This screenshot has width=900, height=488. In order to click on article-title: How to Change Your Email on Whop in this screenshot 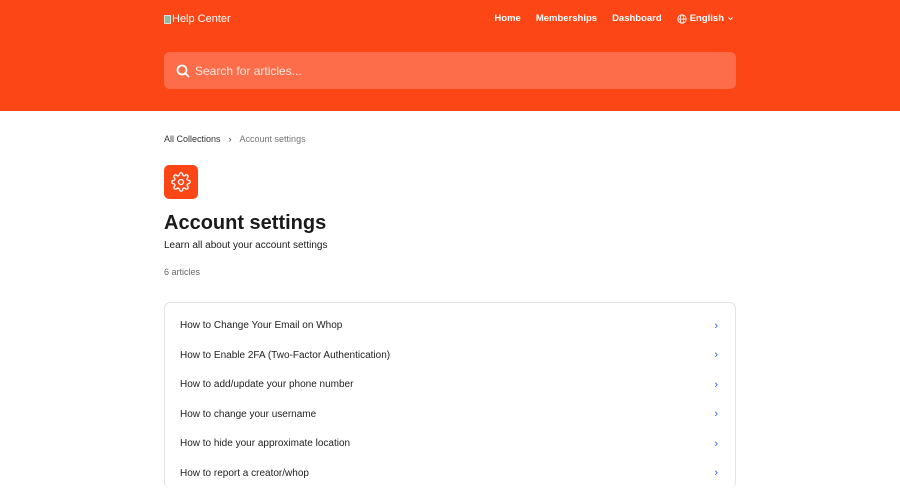, I will do `click(261, 325)`.